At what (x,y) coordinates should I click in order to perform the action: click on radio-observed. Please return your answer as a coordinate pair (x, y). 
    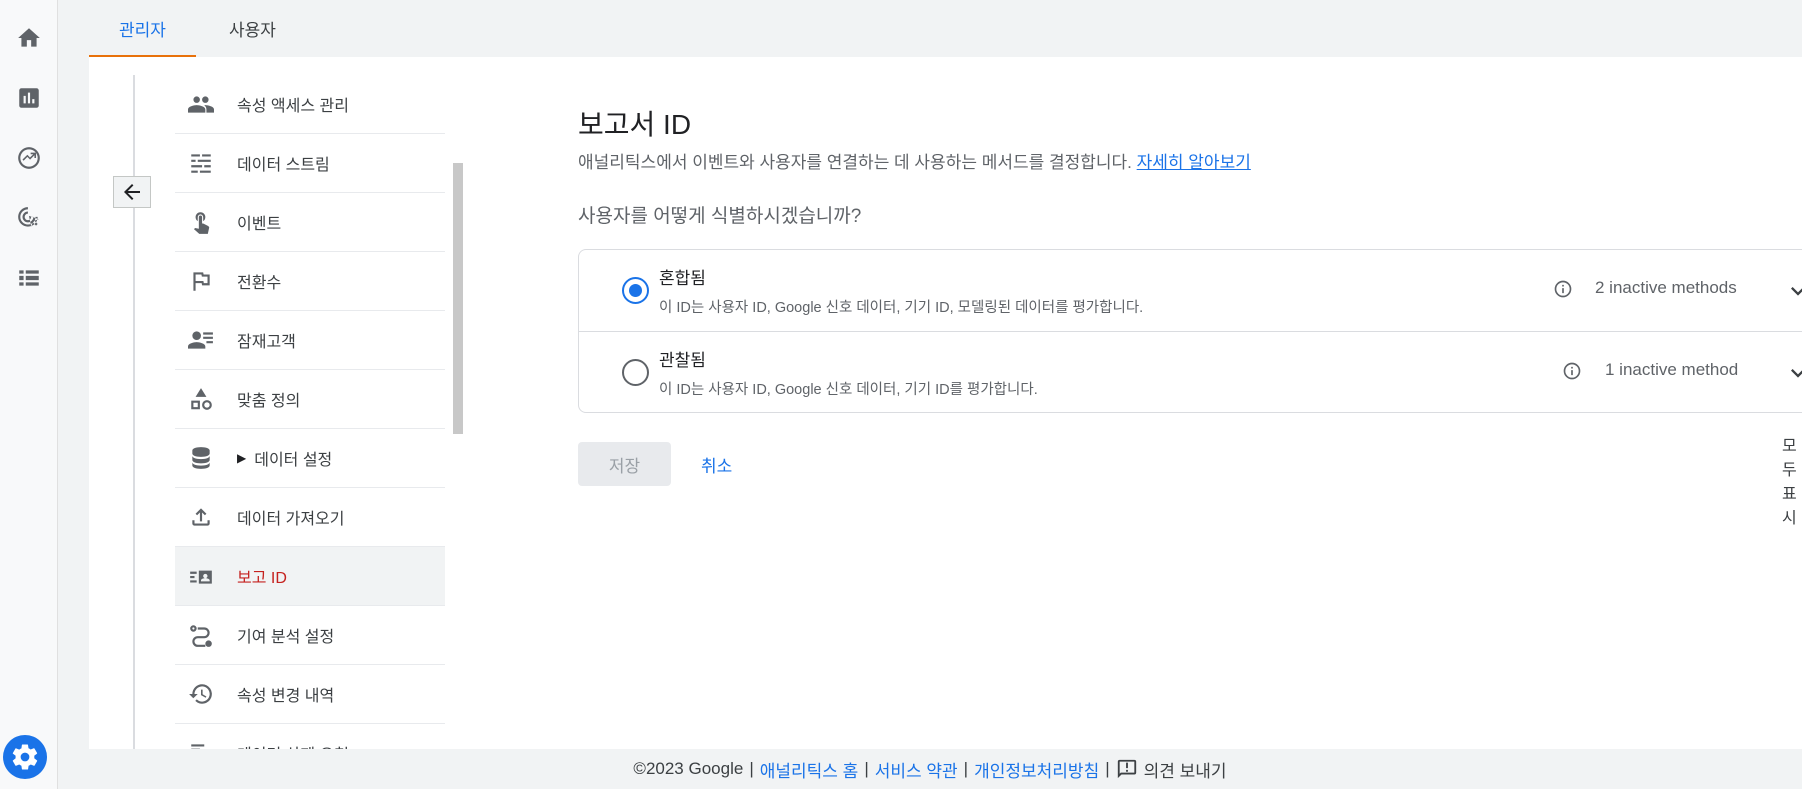
    Looking at the image, I should click on (635, 372).